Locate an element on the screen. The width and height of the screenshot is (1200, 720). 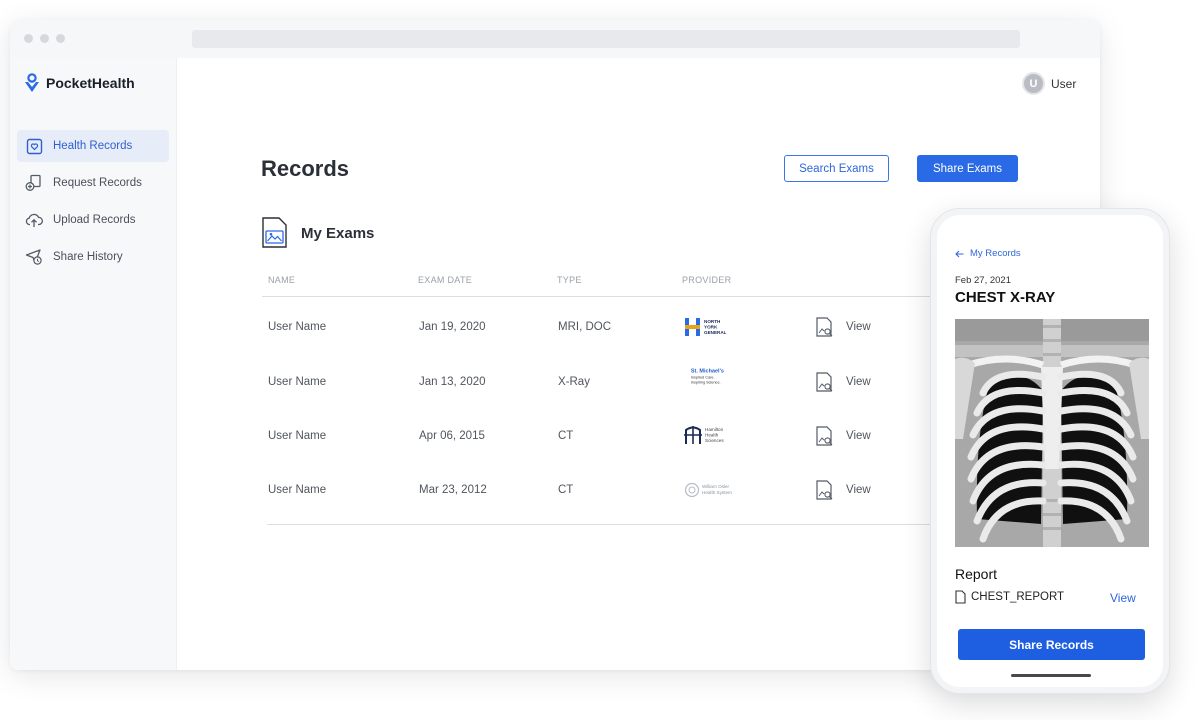
william-osler-logo: William Osler Health System is located at coordinates (708, 490).